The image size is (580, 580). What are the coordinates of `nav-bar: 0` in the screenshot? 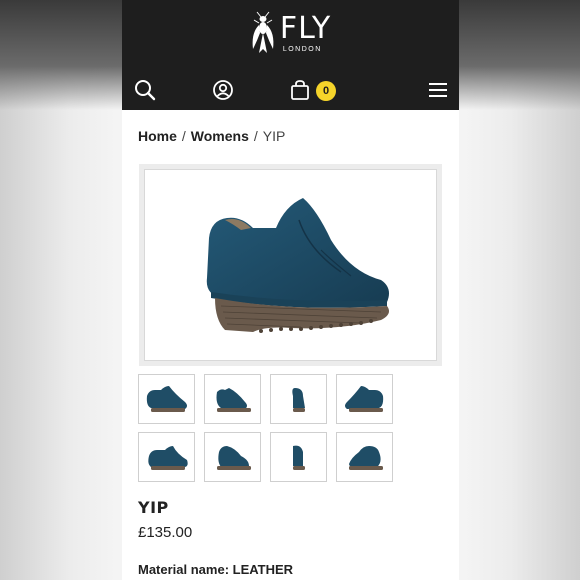 It's located at (290, 90).